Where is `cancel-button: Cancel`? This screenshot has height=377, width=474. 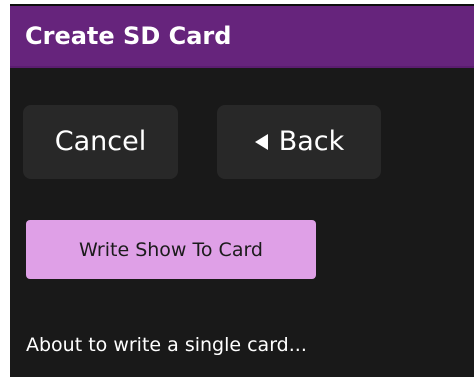
cancel-button: Cancel is located at coordinates (100, 142).